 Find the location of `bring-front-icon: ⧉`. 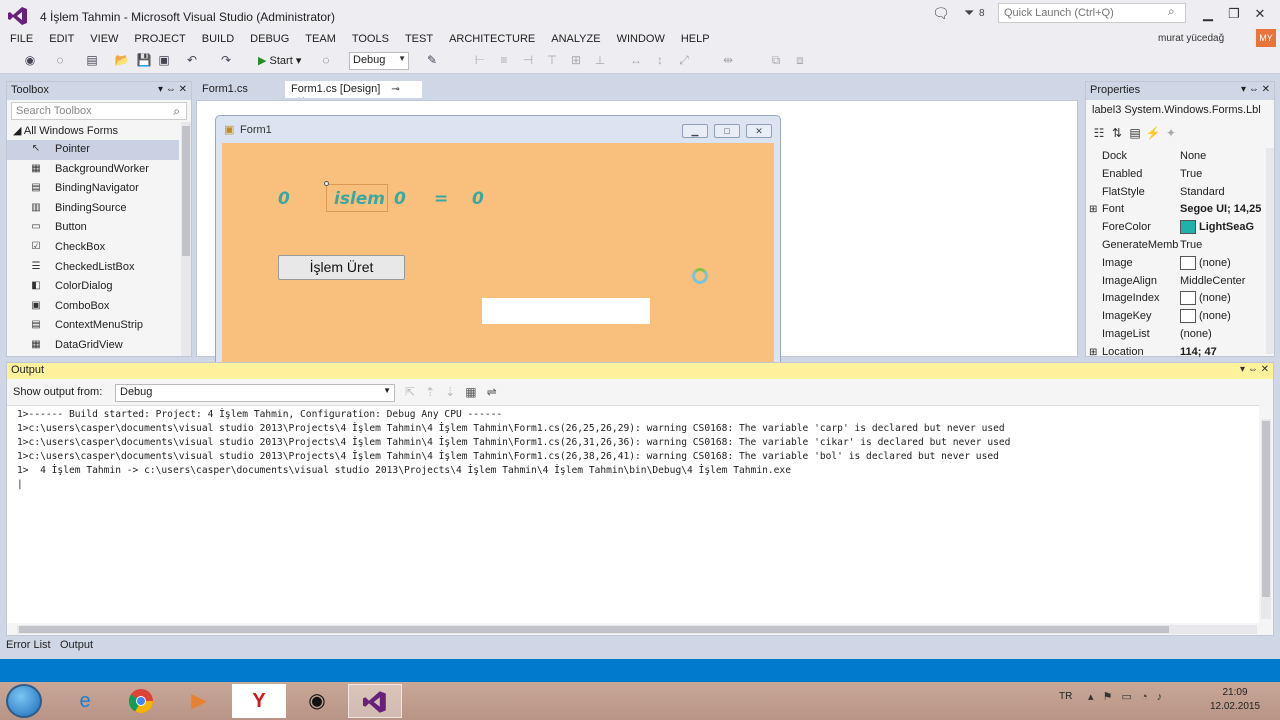

bring-front-icon: ⧉ is located at coordinates (776, 60).